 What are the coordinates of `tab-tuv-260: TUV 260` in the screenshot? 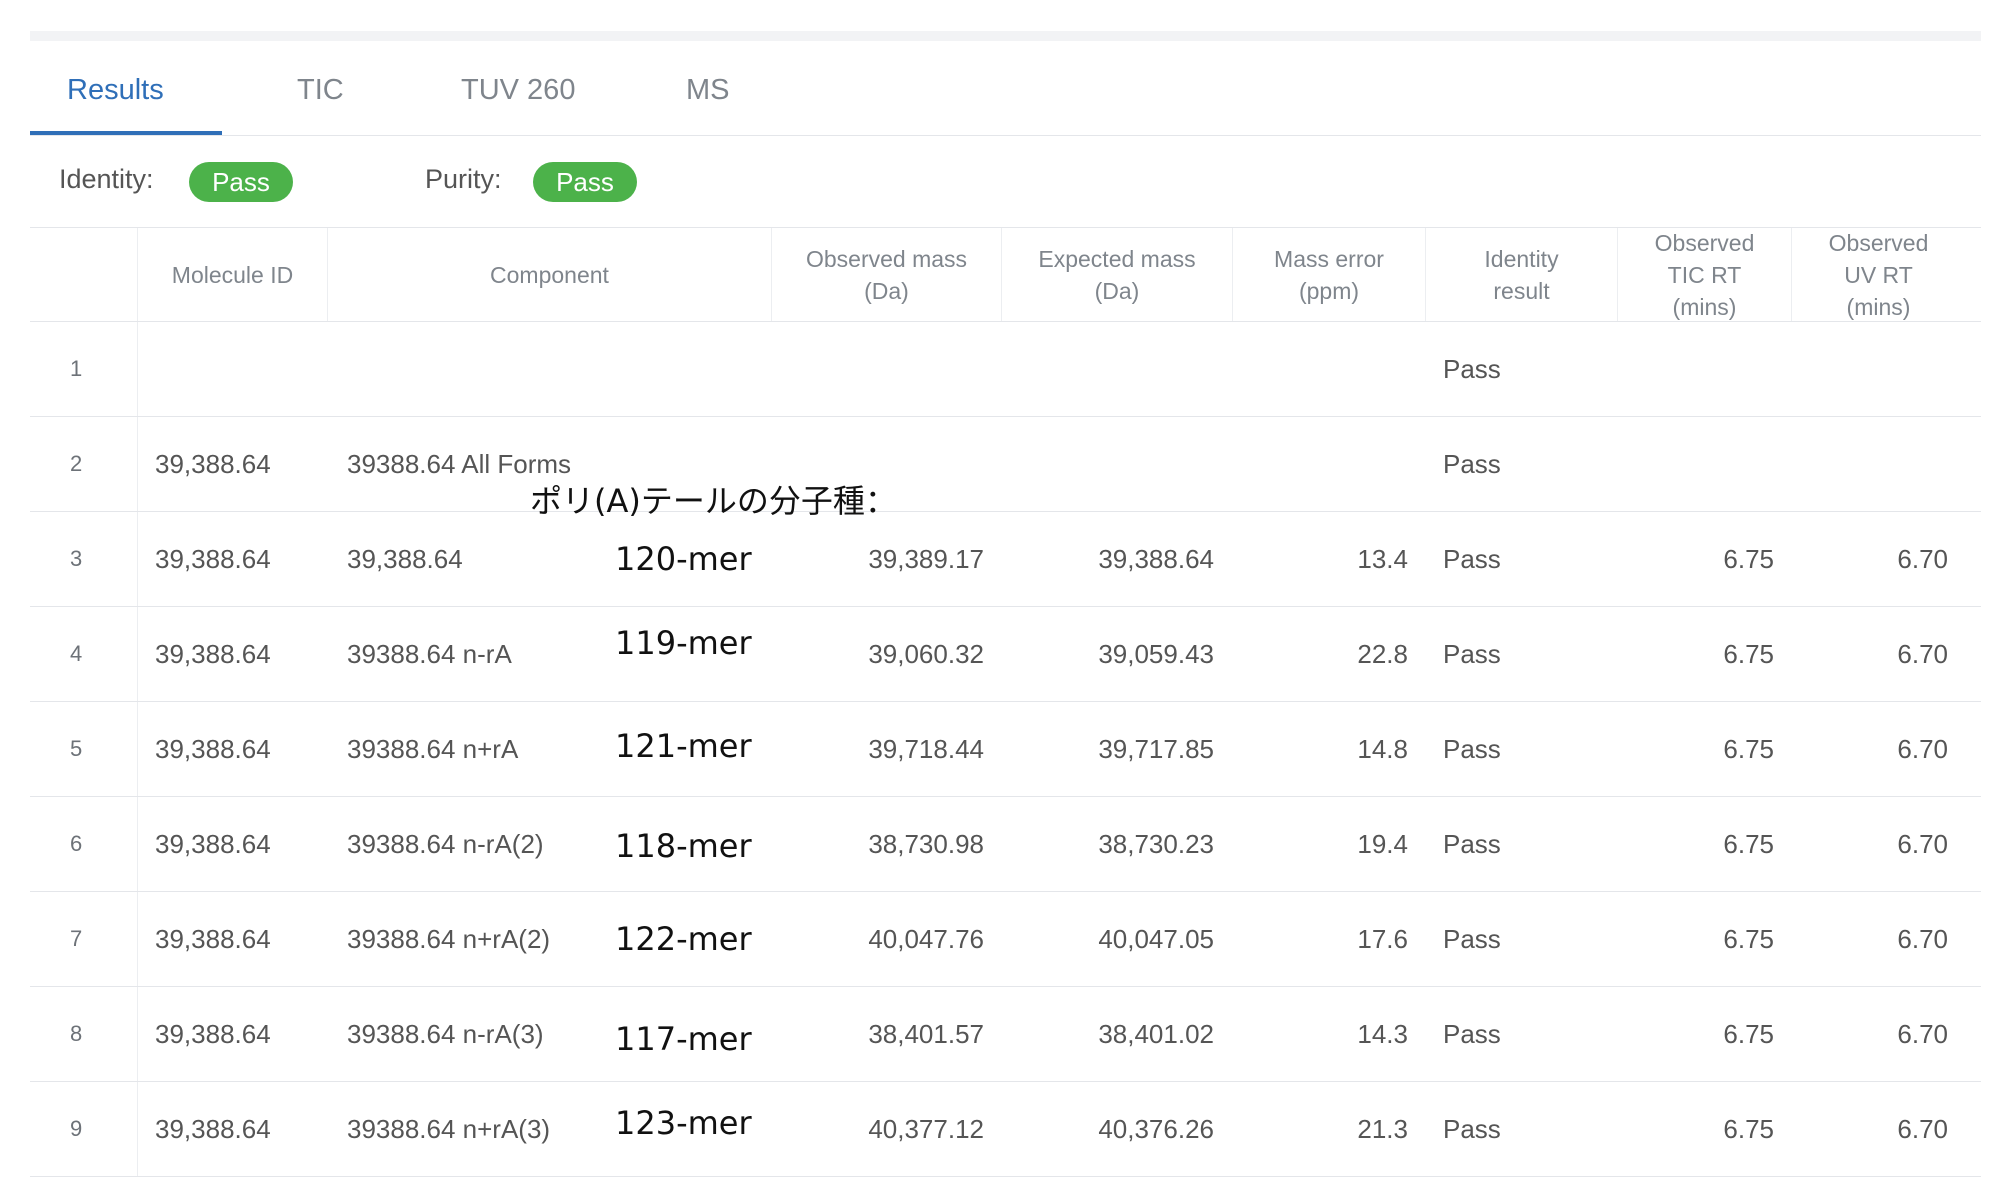 It's located at (518, 96).